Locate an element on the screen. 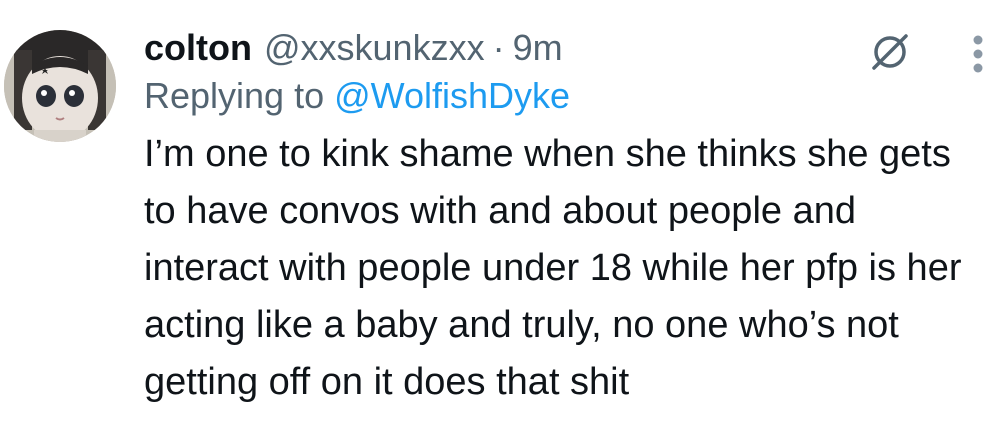 This screenshot has height=431, width=1007. timestamp: 9m is located at coordinates (538, 48).